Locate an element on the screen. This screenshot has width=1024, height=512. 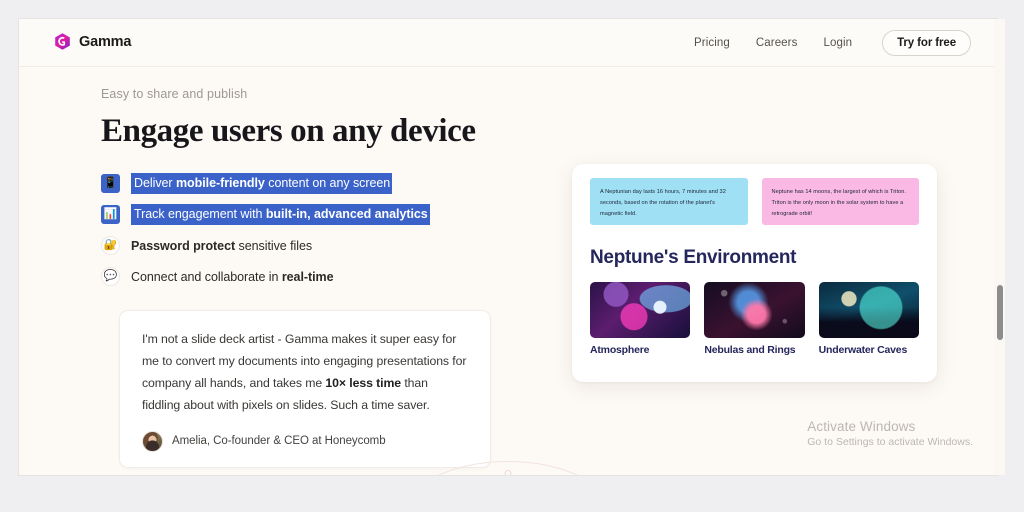
main-navigation: Pricing Careers Login Try for free is located at coordinates (832, 43).